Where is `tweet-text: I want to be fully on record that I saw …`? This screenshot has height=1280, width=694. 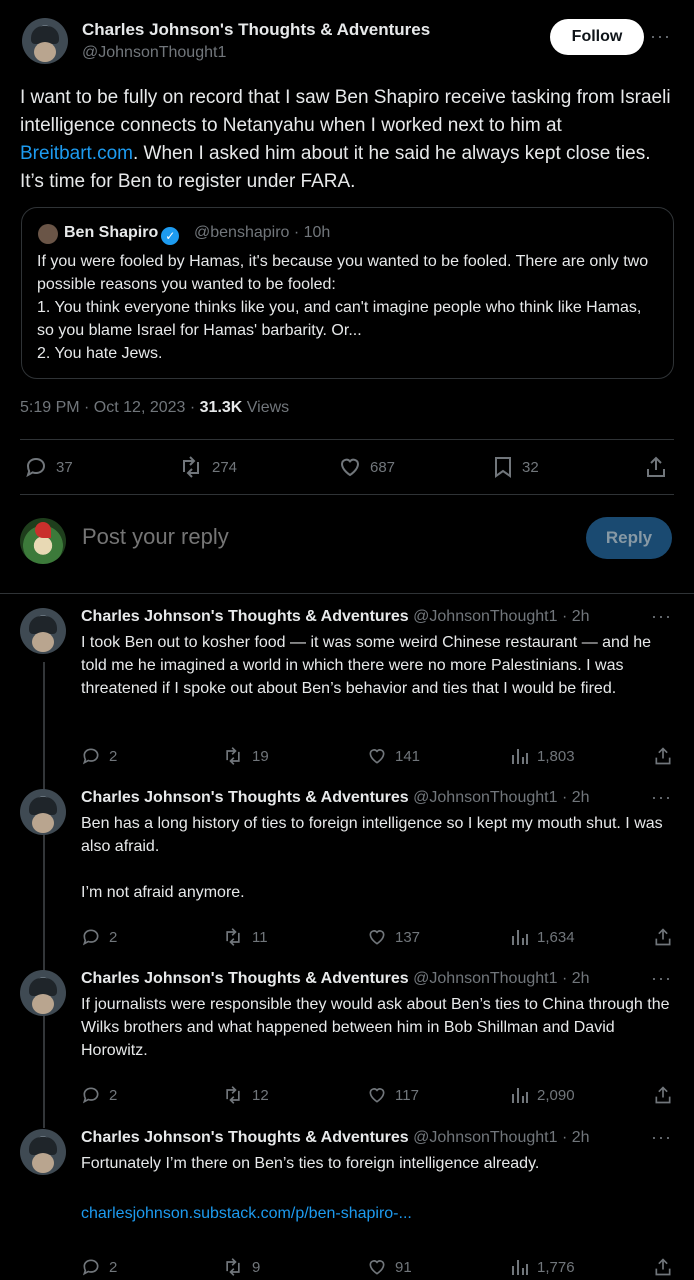 tweet-text: I want to be fully on record that I saw … is located at coordinates (346, 140).